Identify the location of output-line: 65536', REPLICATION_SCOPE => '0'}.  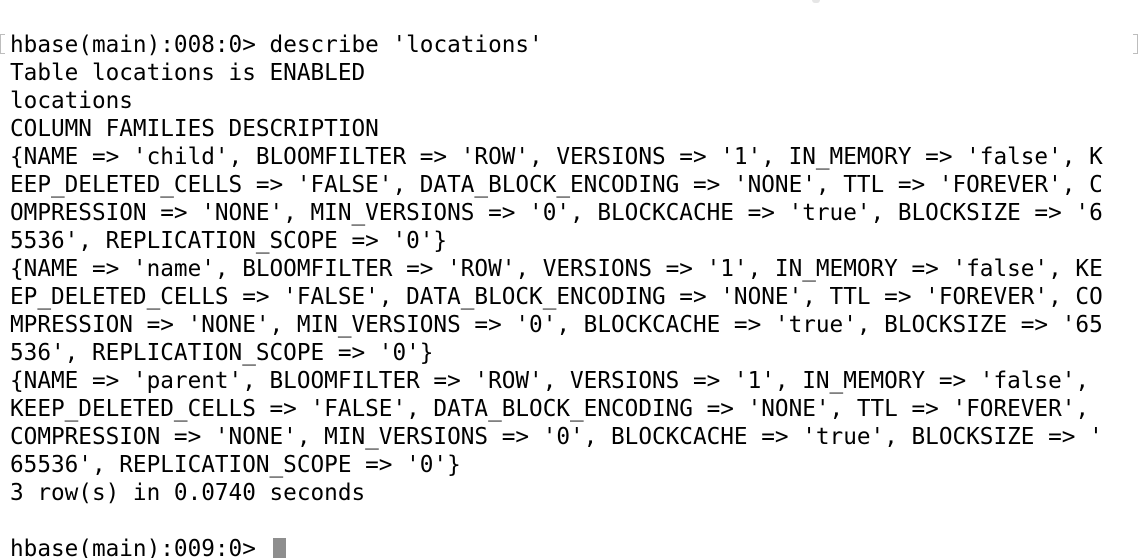
(235, 465).